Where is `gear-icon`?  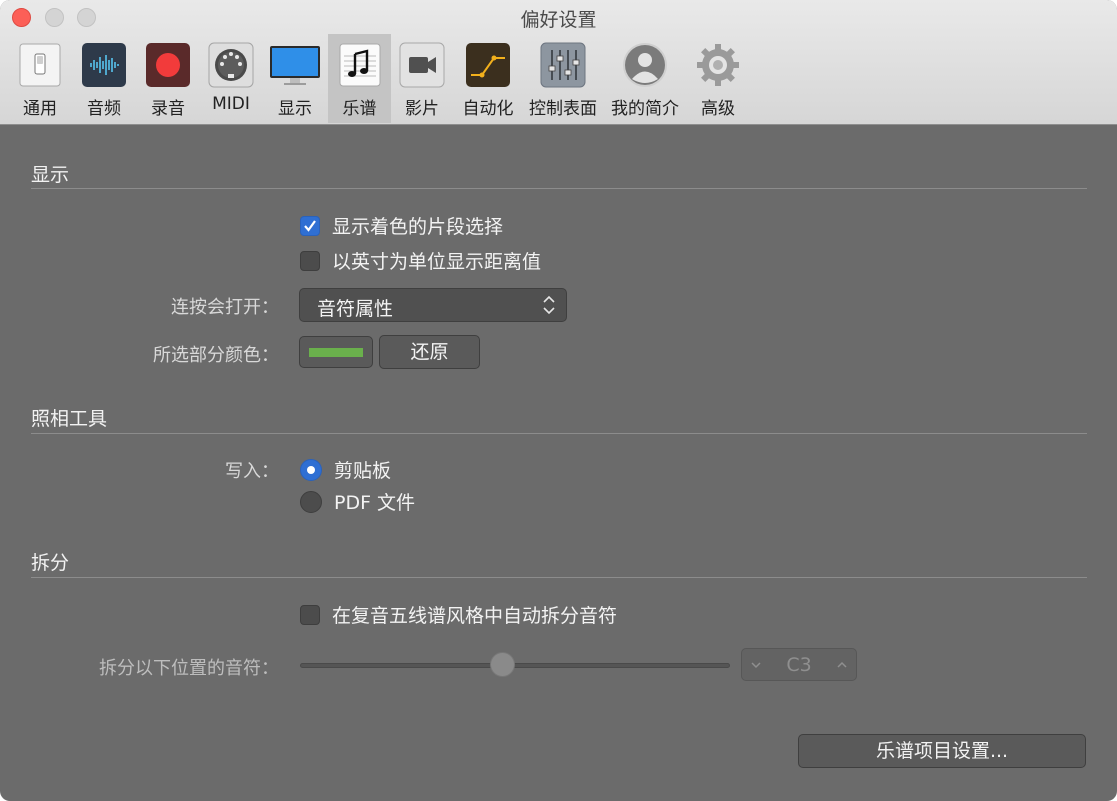
gear-icon is located at coordinates (718, 65).